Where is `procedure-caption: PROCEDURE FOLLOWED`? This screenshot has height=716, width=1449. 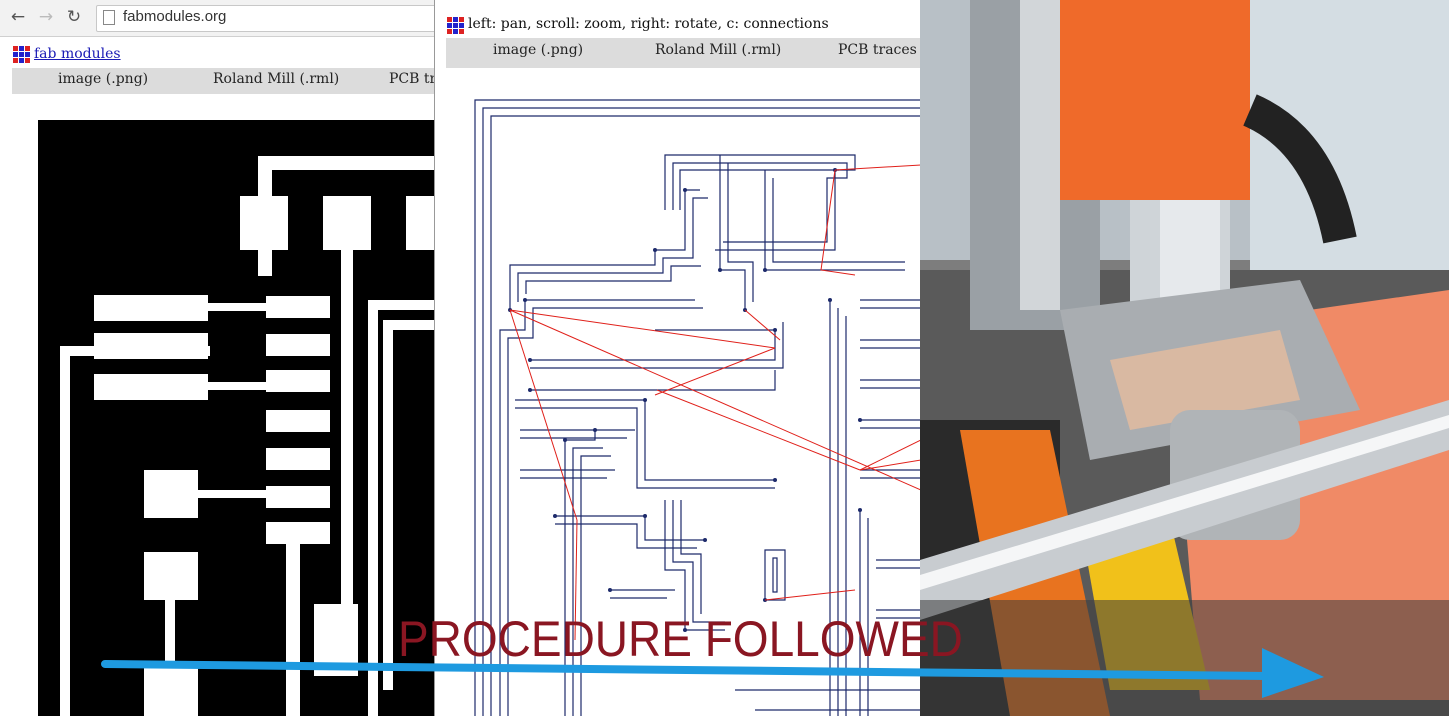
procedure-caption: PROCEDURE FOLLOWED is located at coordinates (680, 639).